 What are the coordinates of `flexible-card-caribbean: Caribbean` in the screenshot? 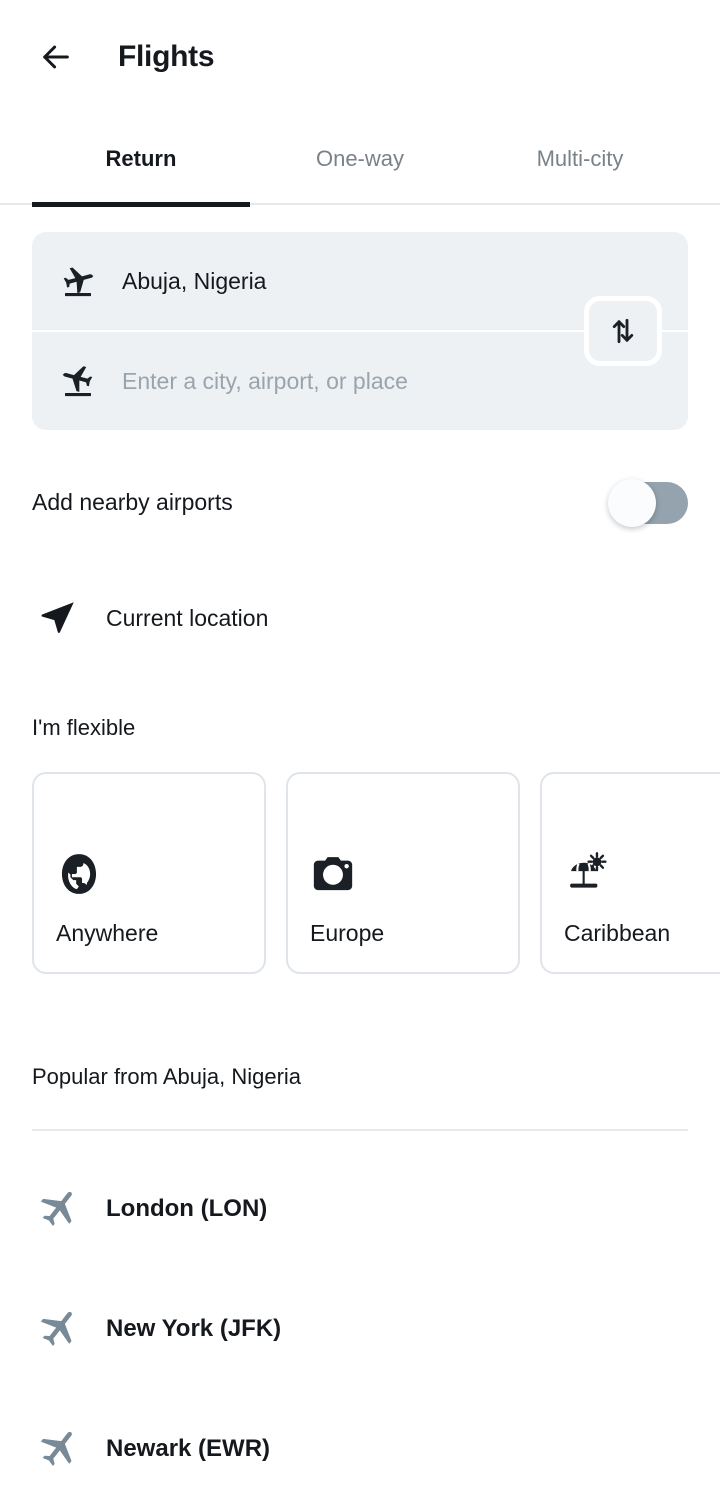 It's located at (630, 873).